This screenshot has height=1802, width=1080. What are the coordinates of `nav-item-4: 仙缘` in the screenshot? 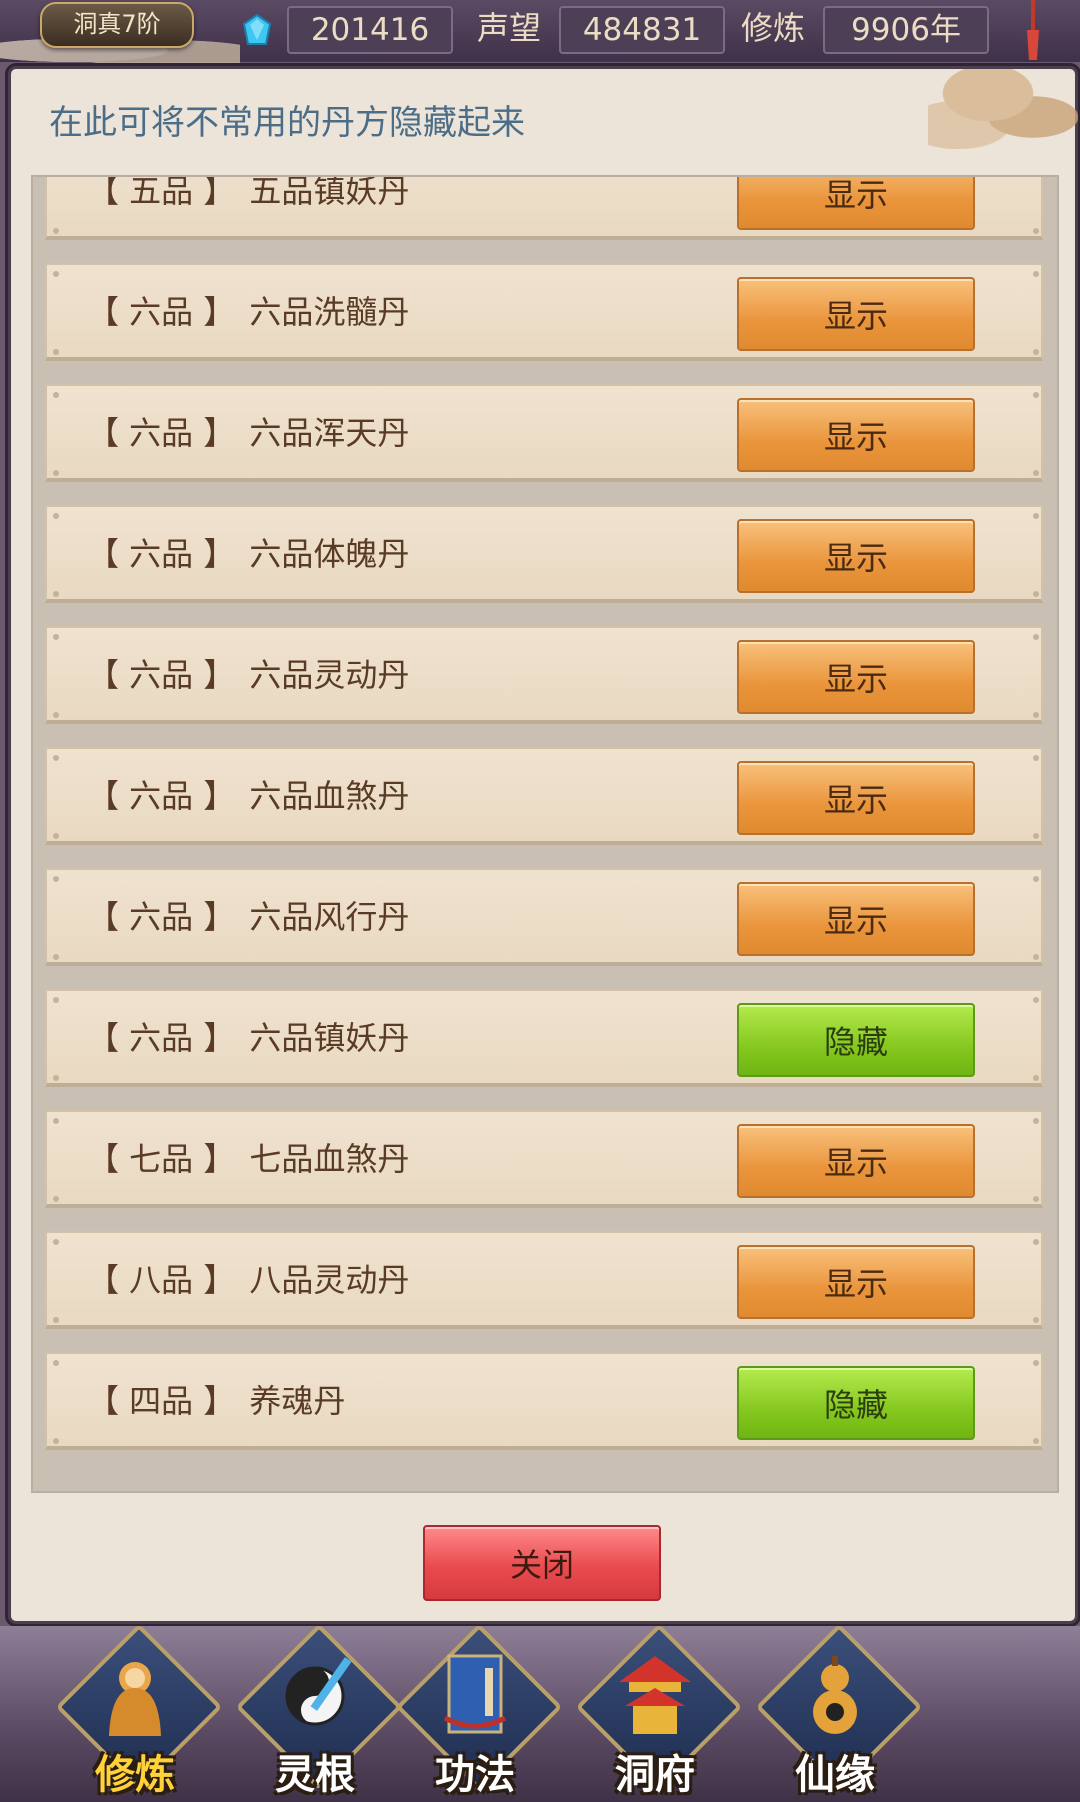 It's located at (839, 1710).